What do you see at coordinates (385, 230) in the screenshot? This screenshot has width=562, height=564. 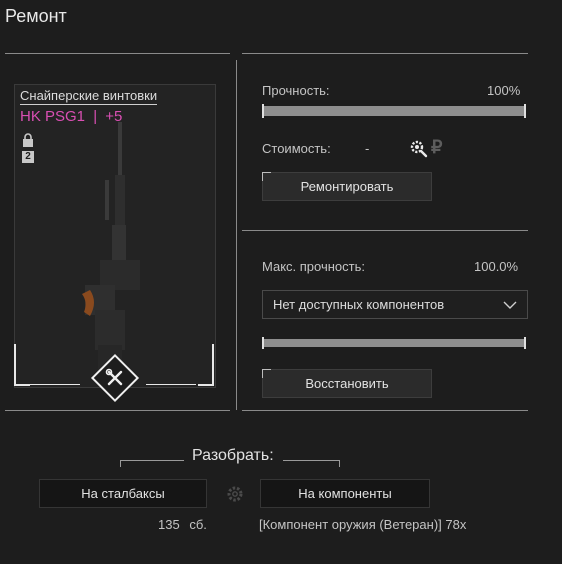 I see `divider-middle-right` at bounding box center [385, 230].